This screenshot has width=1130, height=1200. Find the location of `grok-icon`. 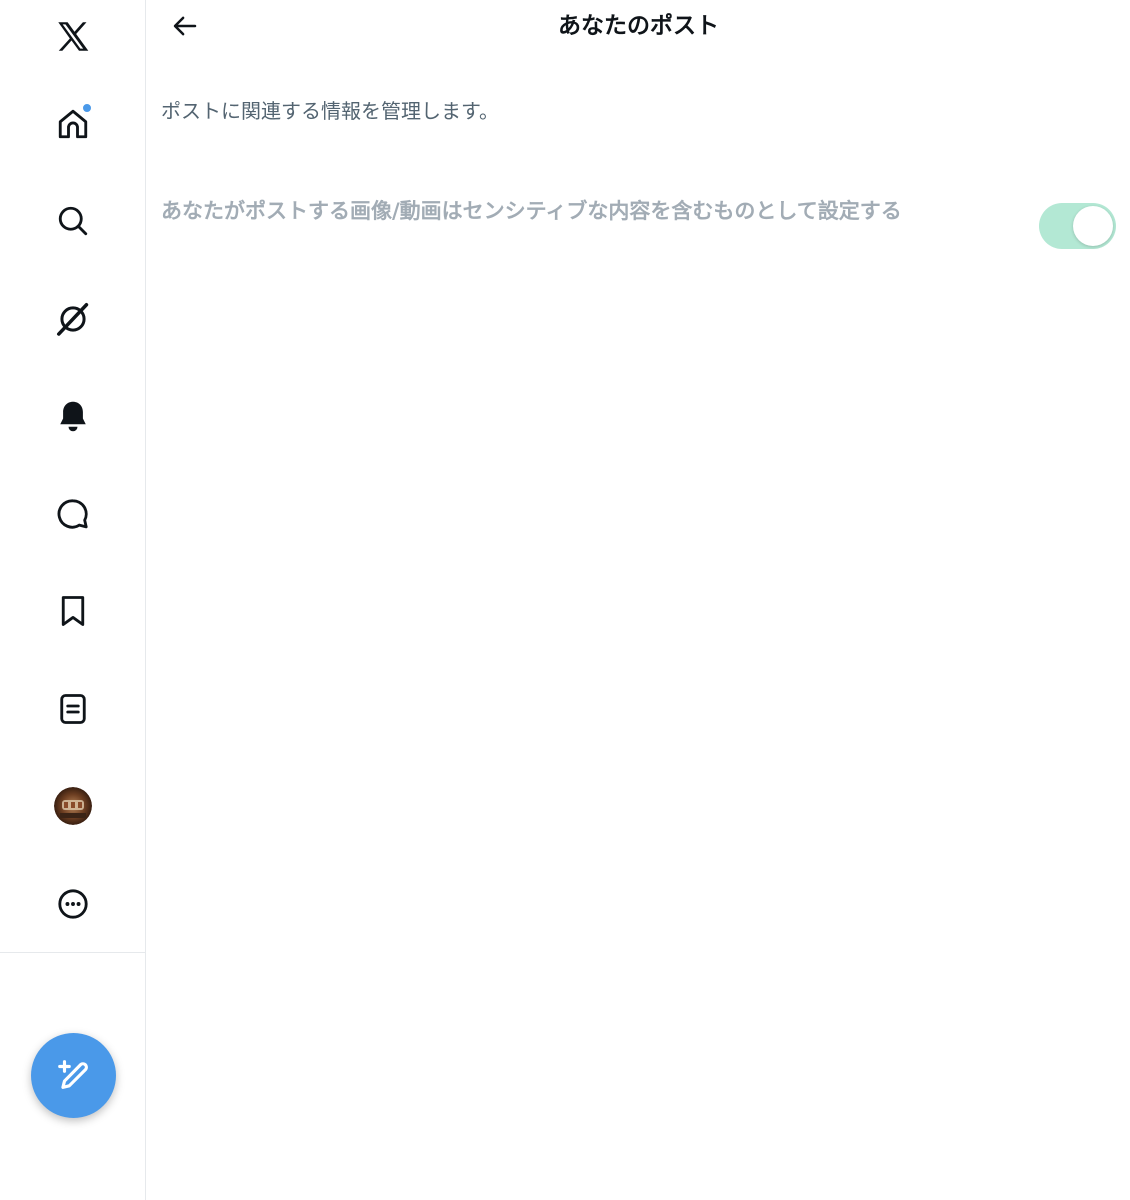

grok-icon is located at coordinates (73, 319).